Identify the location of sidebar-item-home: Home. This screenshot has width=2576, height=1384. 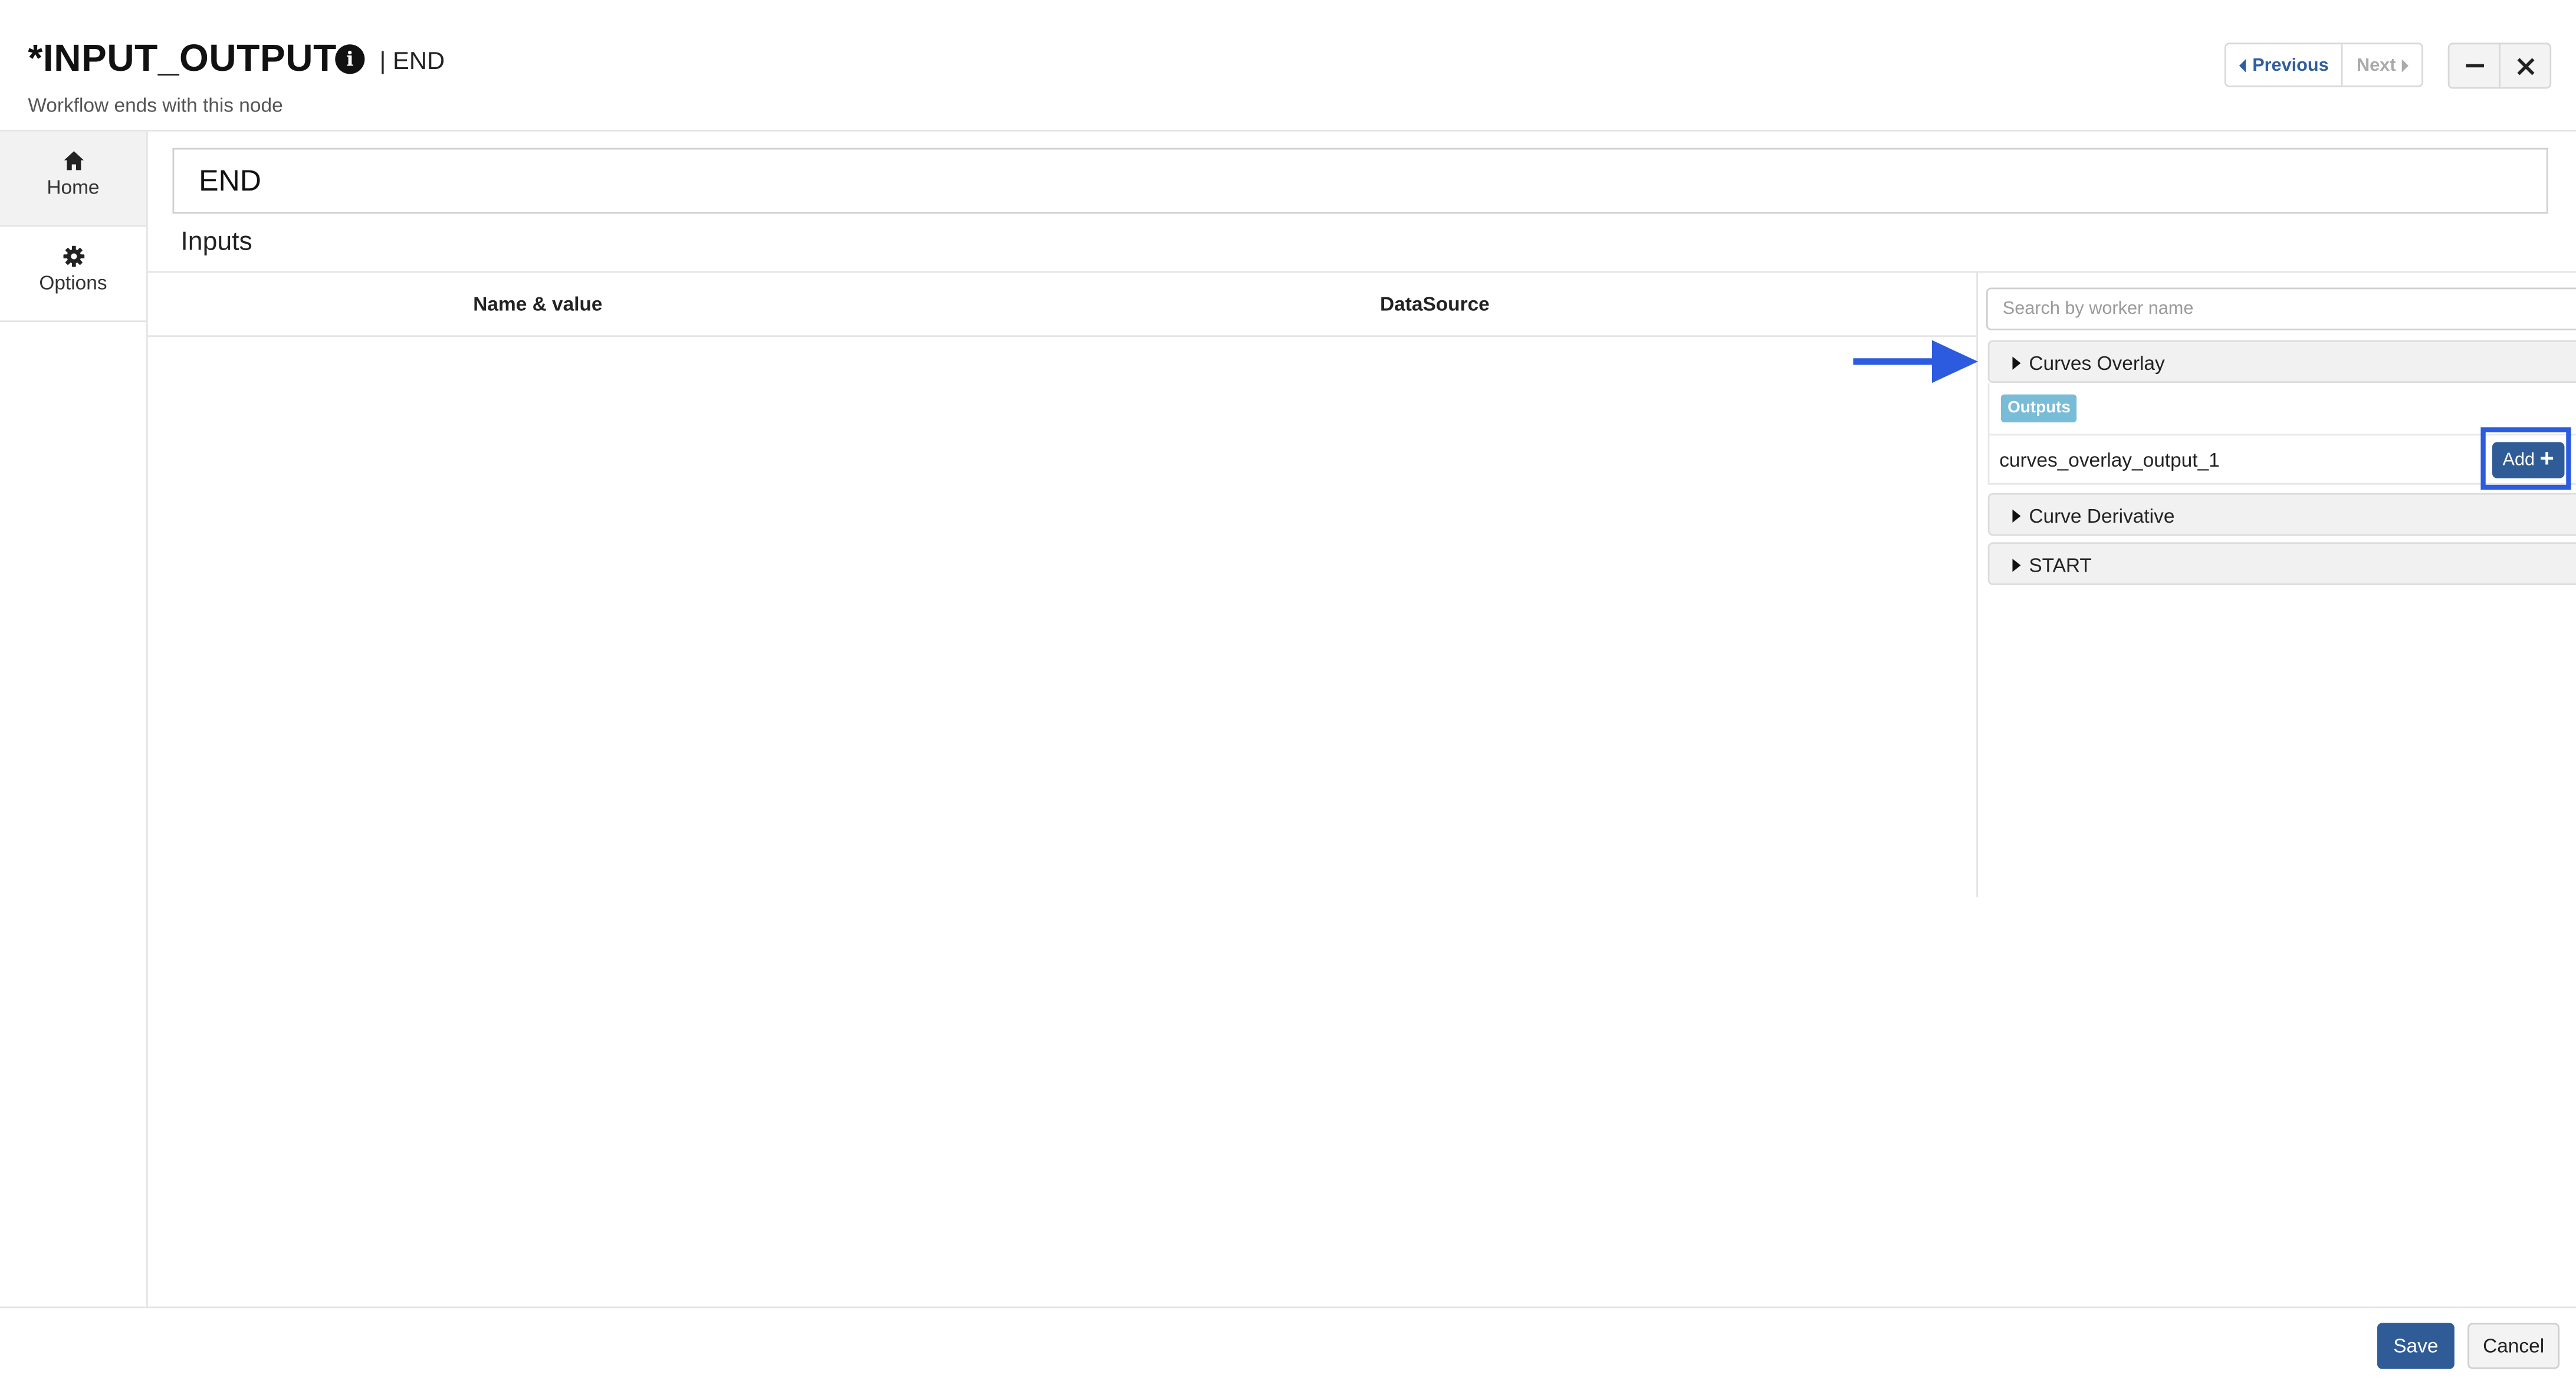
(73, 179).